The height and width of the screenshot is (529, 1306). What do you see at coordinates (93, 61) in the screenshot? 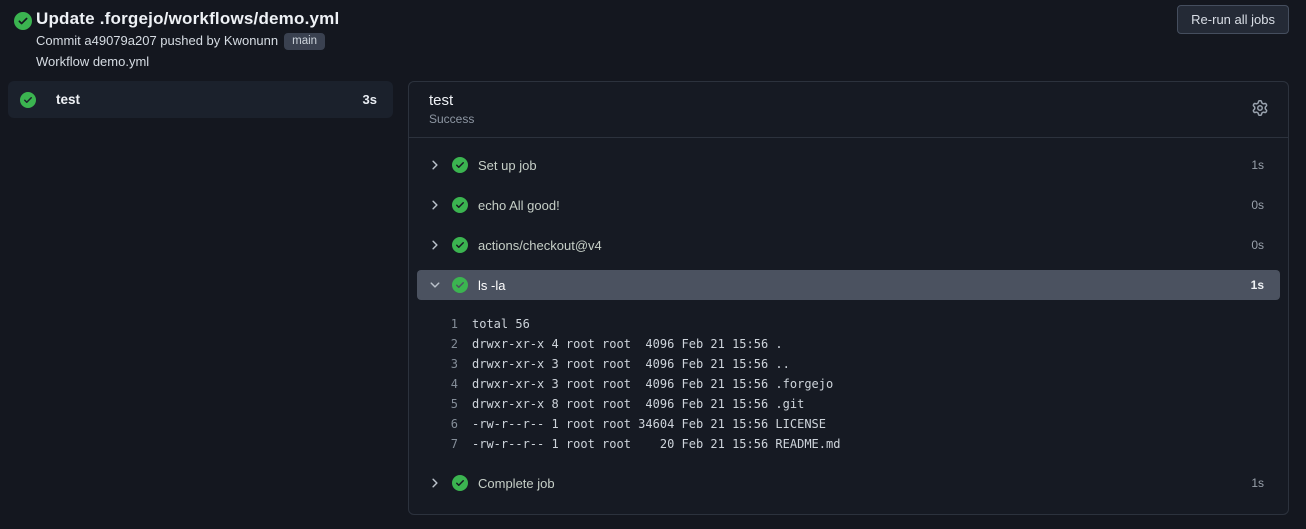
I see `run-workflow-line: Workflow demo.yml` at bounding box center [93, 61].